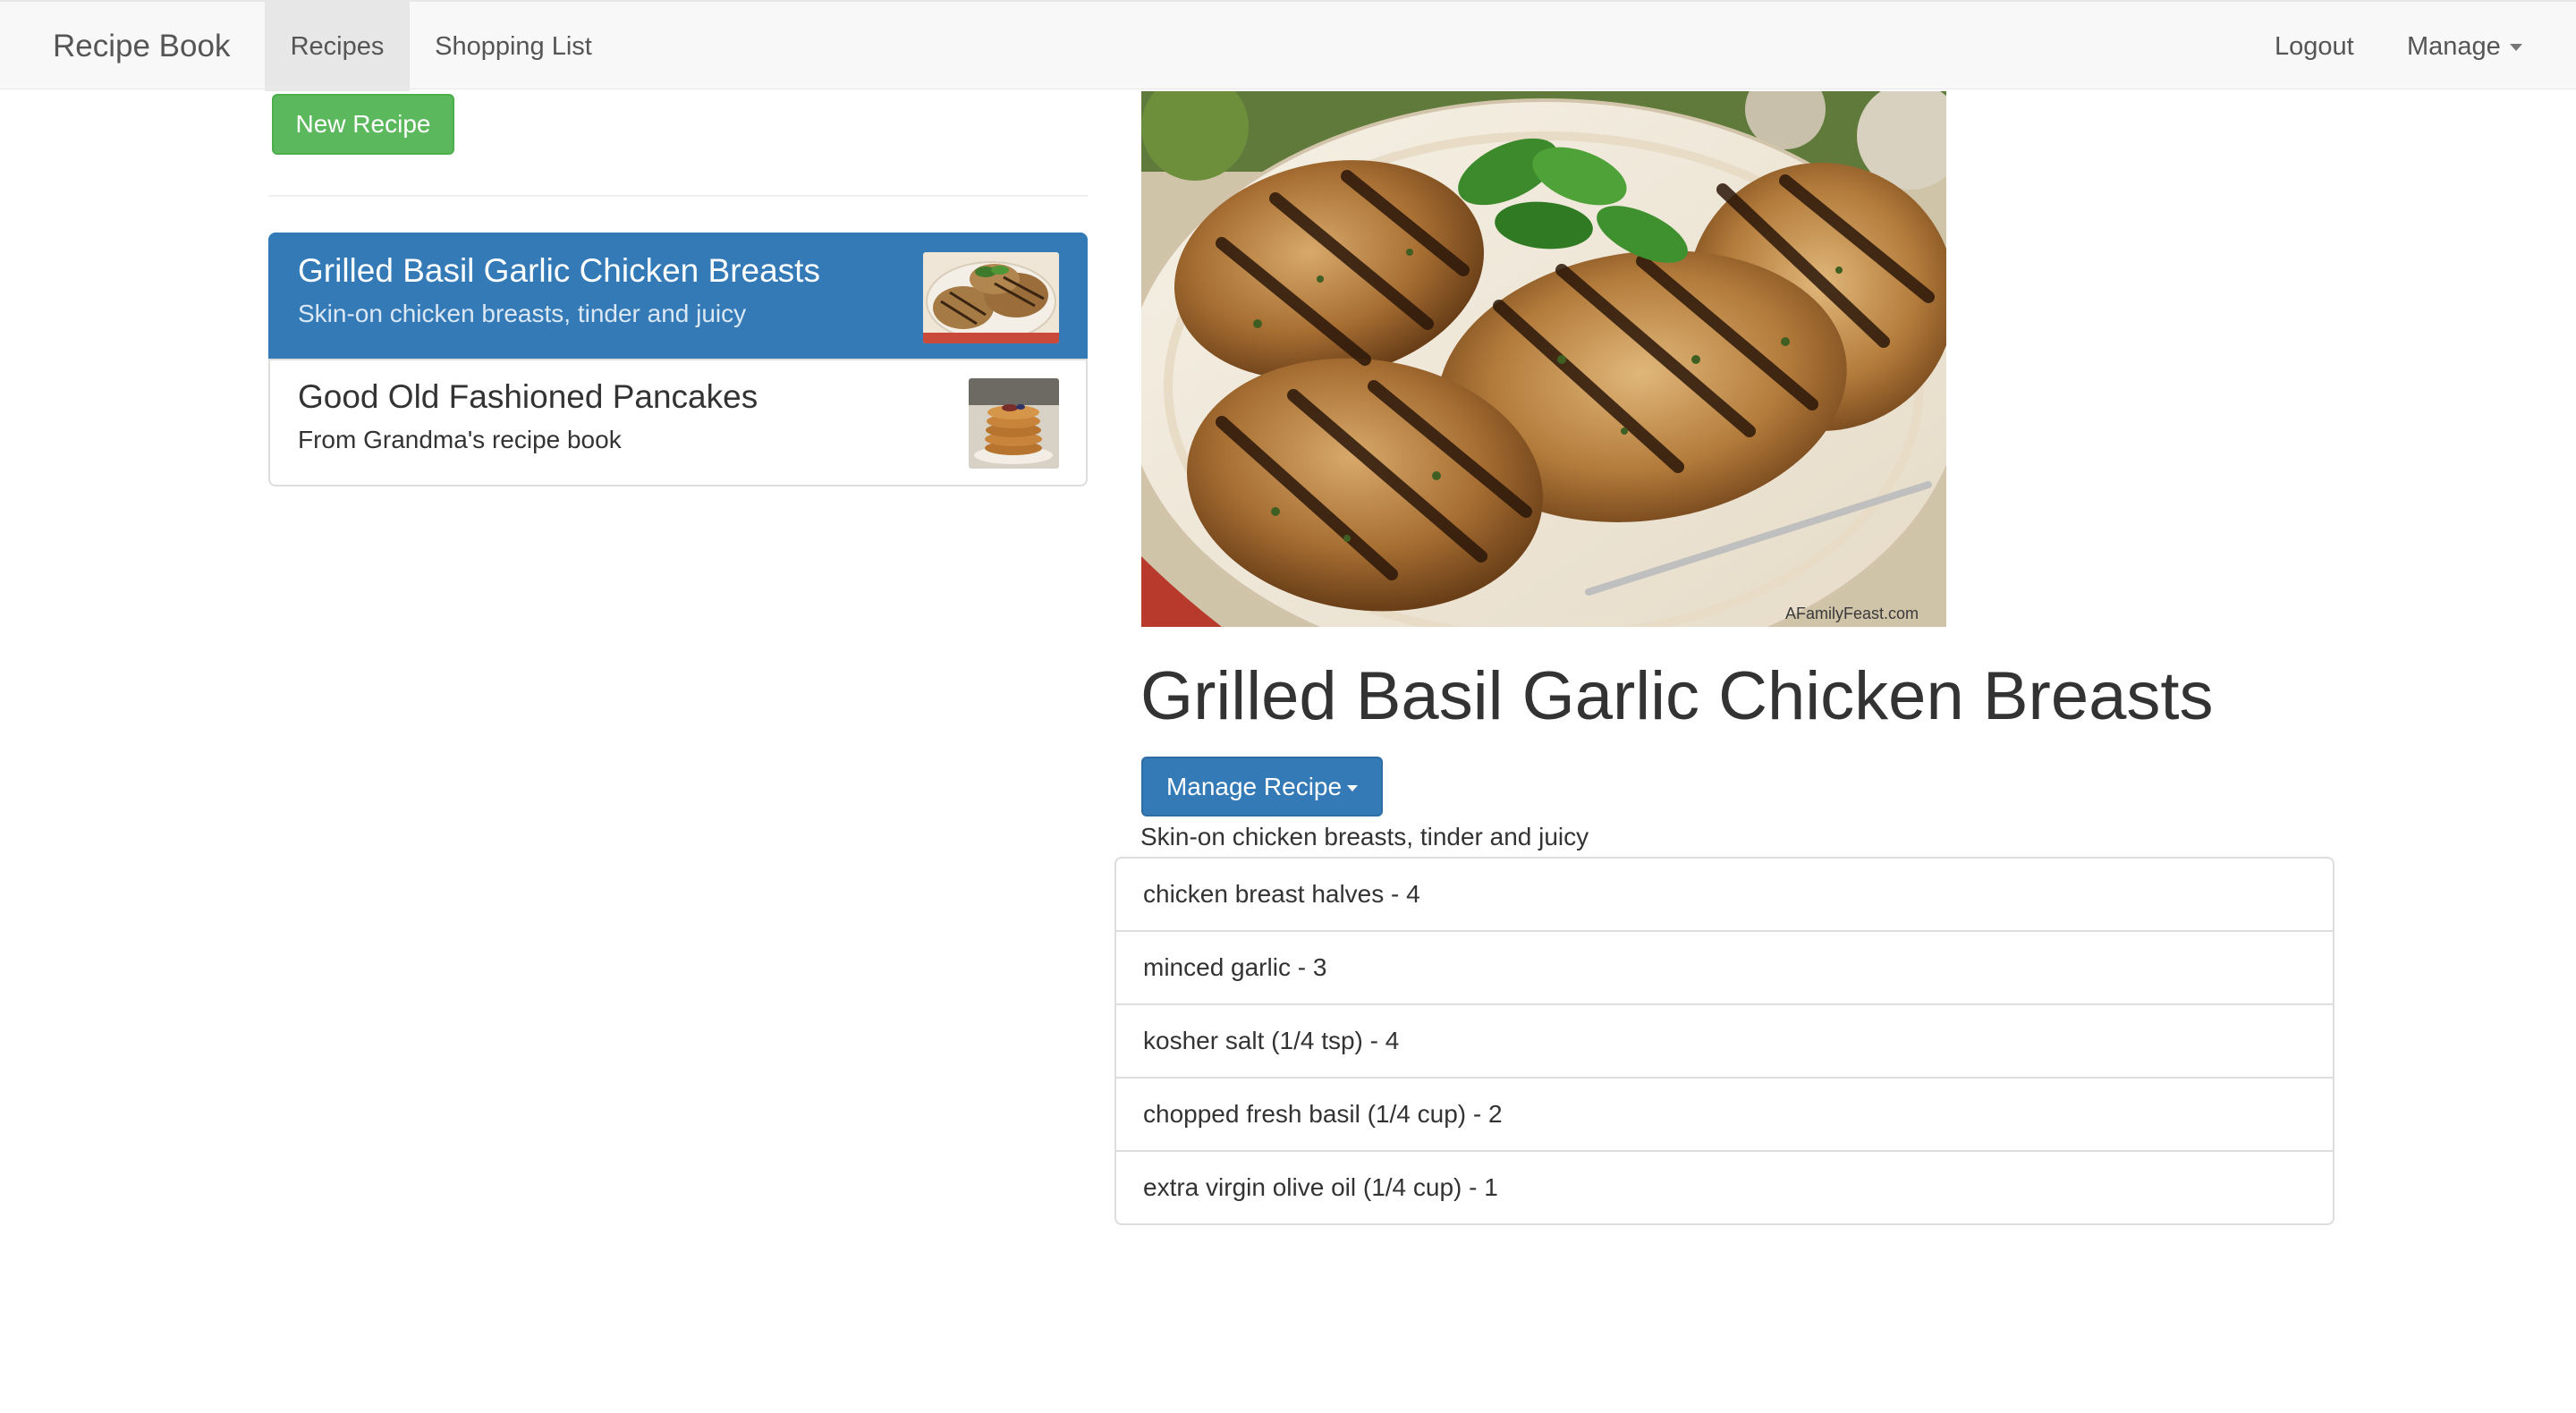 This screenshot has width=2576, height=1413. I want to click on ingredient-item: extra virgin olive oil (1/4 cup) - 1, so click(1724, 1187).